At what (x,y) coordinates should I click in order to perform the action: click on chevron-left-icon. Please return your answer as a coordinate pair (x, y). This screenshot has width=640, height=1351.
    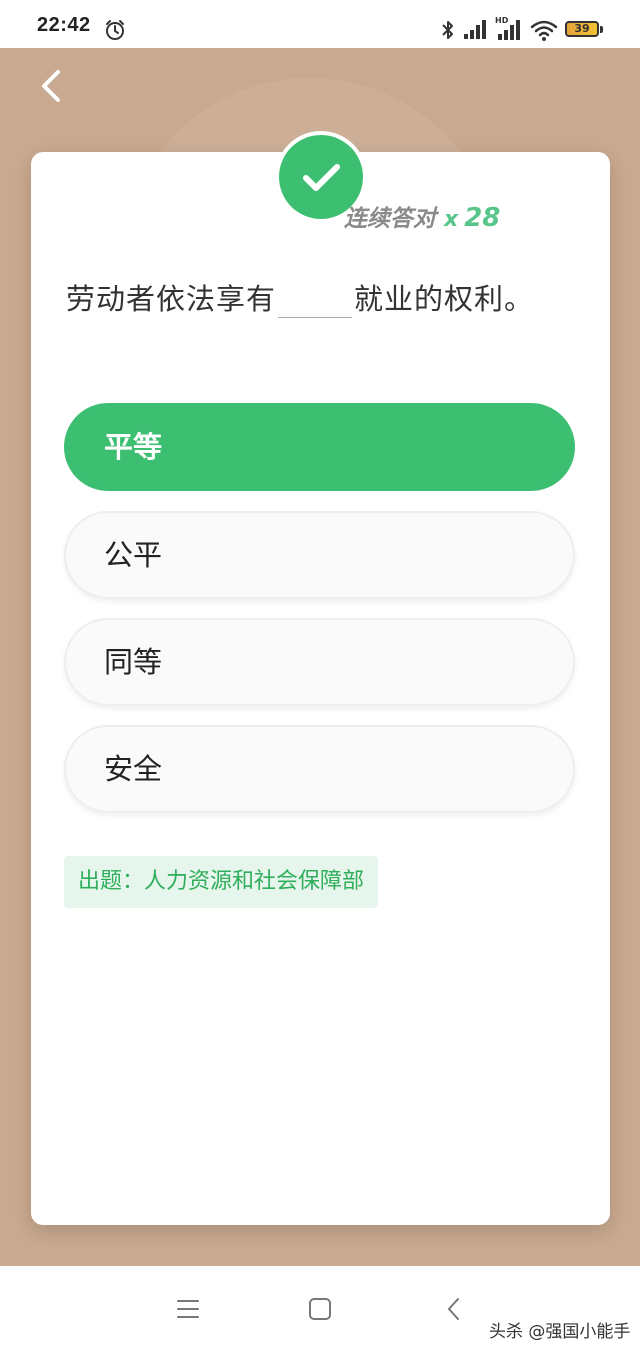
    Looking at the image, I should click on (51, 86).